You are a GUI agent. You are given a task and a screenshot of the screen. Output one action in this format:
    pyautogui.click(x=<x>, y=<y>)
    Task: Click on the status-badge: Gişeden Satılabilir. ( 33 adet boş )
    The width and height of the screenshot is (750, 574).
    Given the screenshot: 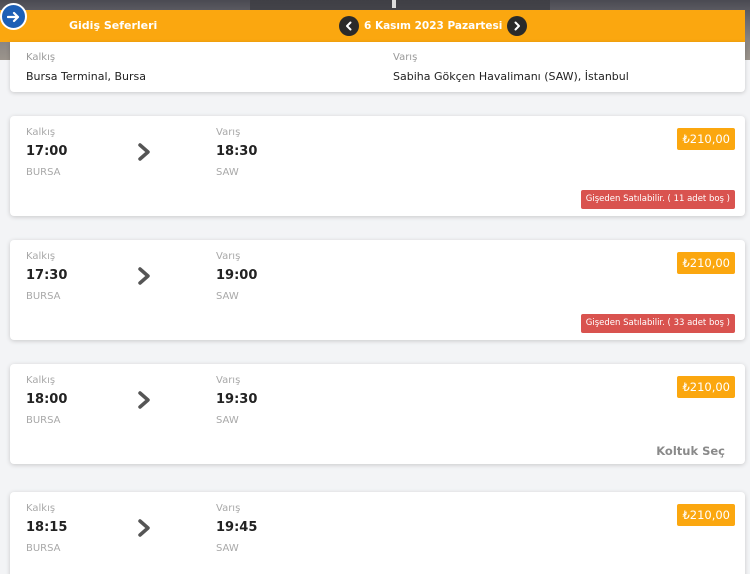 What is the action you would take?
    pyautogui.click(x=657, y=323)
    